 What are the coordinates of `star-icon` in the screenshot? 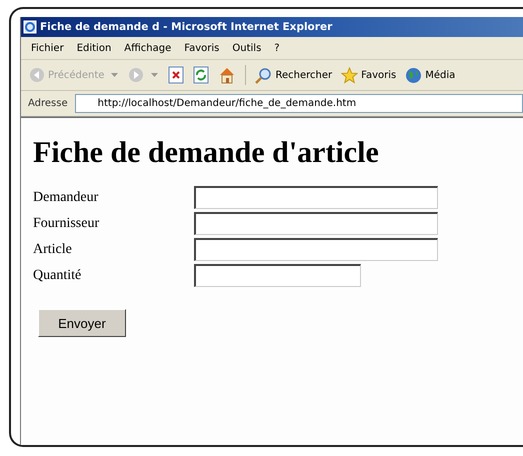 It's located at (349, 75).